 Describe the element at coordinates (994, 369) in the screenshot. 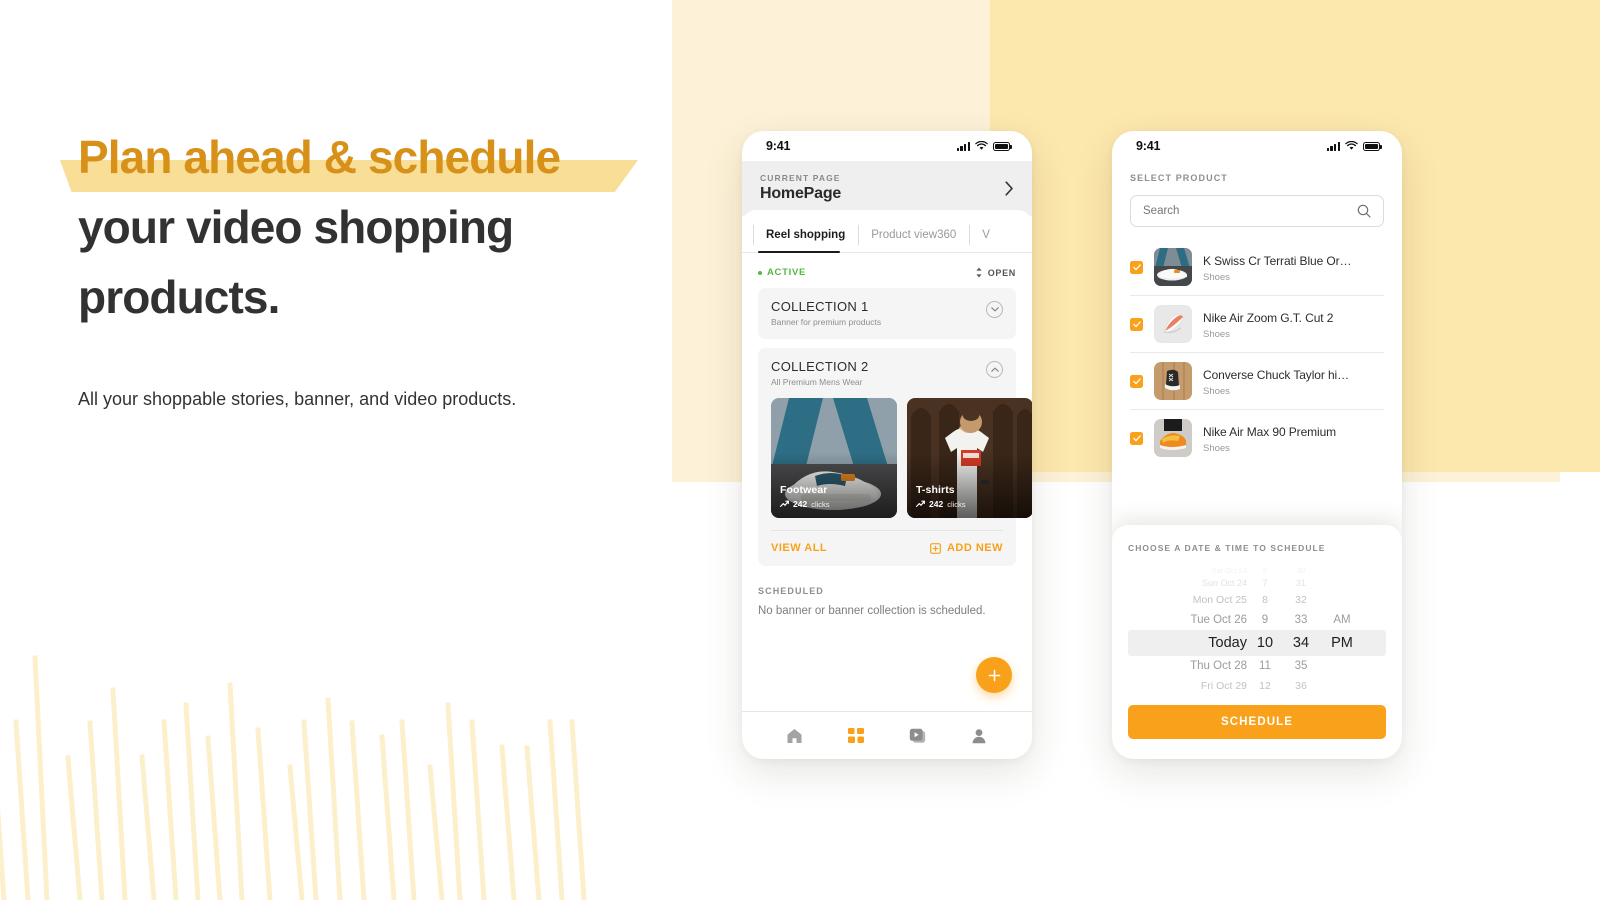

I see `chevron-up-circle-icon` at that location.